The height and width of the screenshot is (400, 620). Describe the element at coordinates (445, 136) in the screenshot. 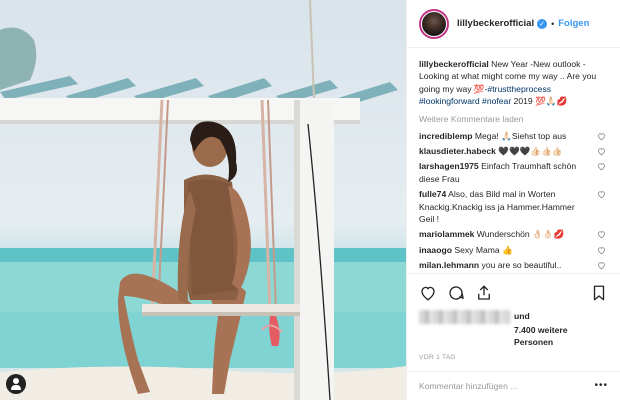

I see `comment-username: incrediblemp` at that location.